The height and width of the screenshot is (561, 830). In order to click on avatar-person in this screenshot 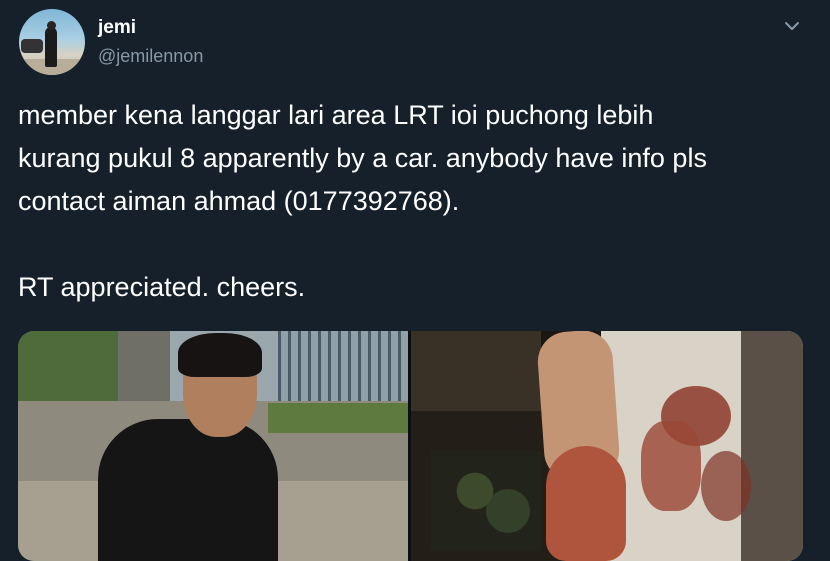, I will do `click(51, 47)`.